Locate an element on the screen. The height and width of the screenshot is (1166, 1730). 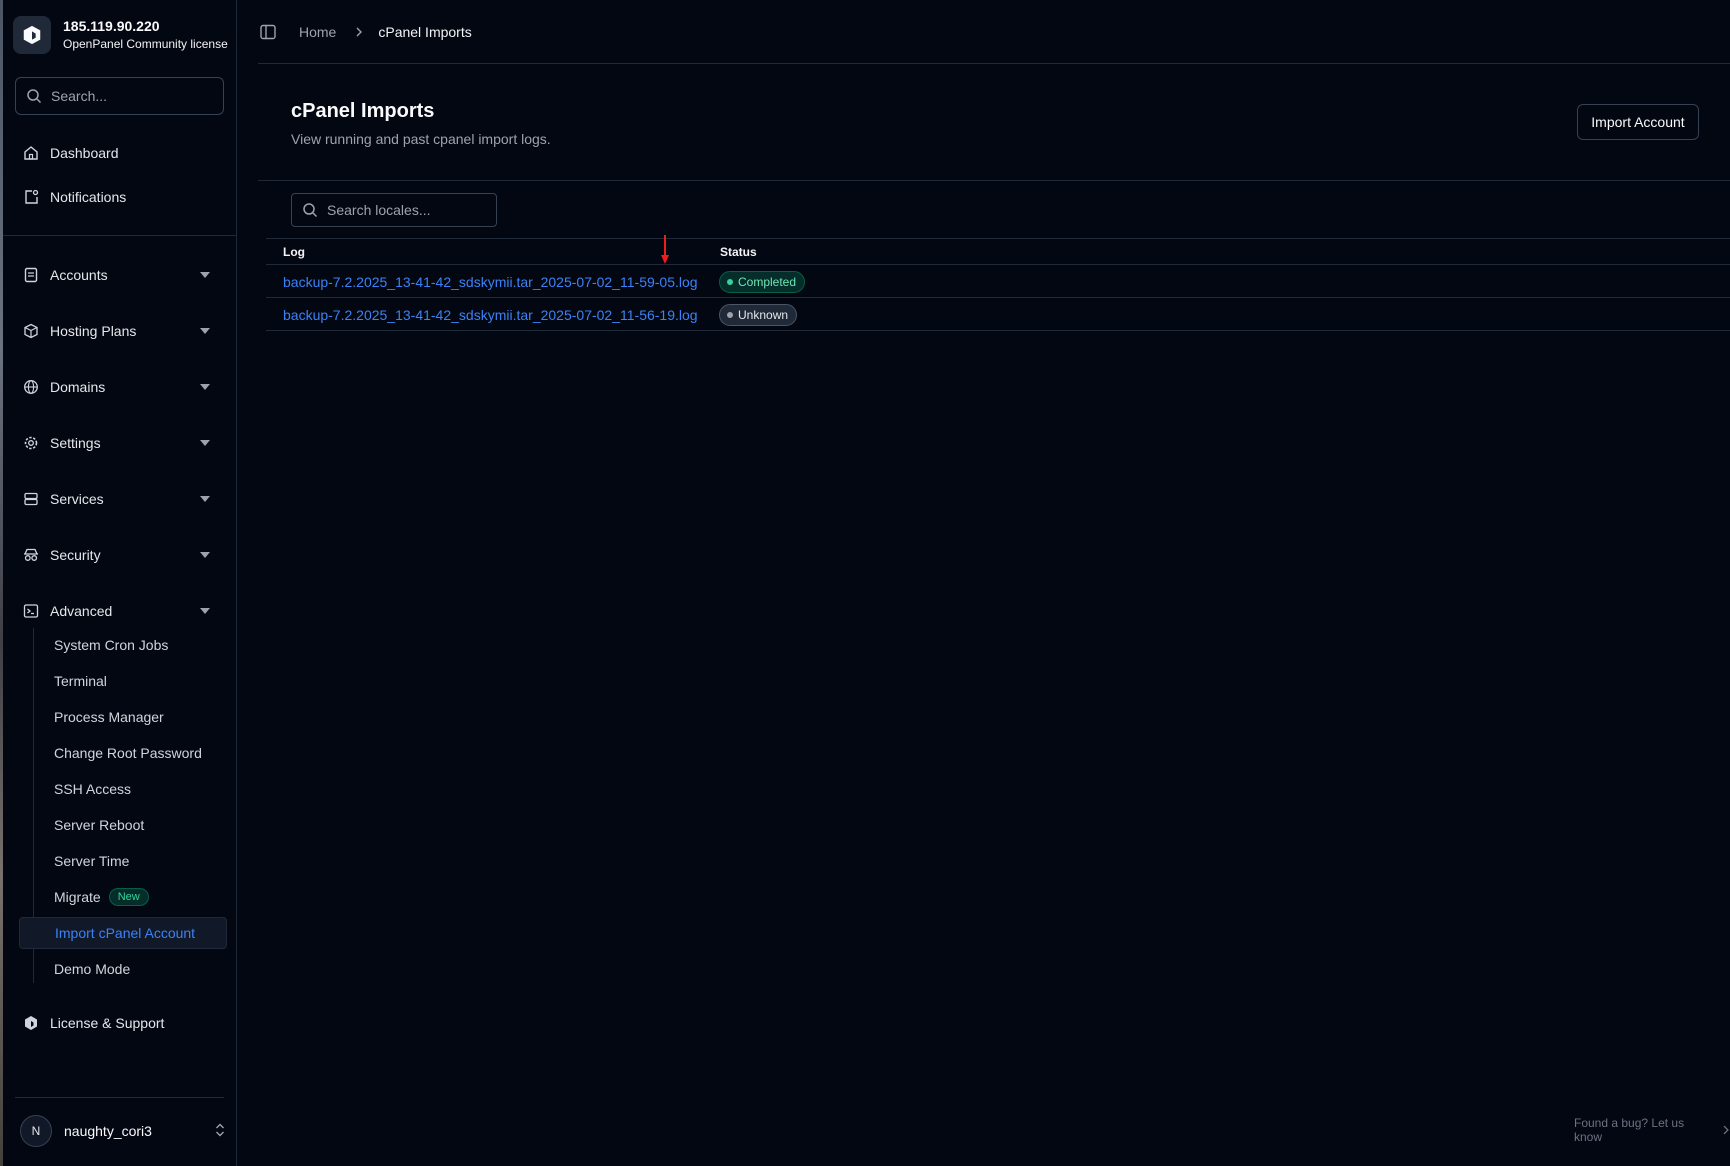
sidebar-subitem-import-cpanel-account: Import cPanel Account is located at coordinates (123, 933).